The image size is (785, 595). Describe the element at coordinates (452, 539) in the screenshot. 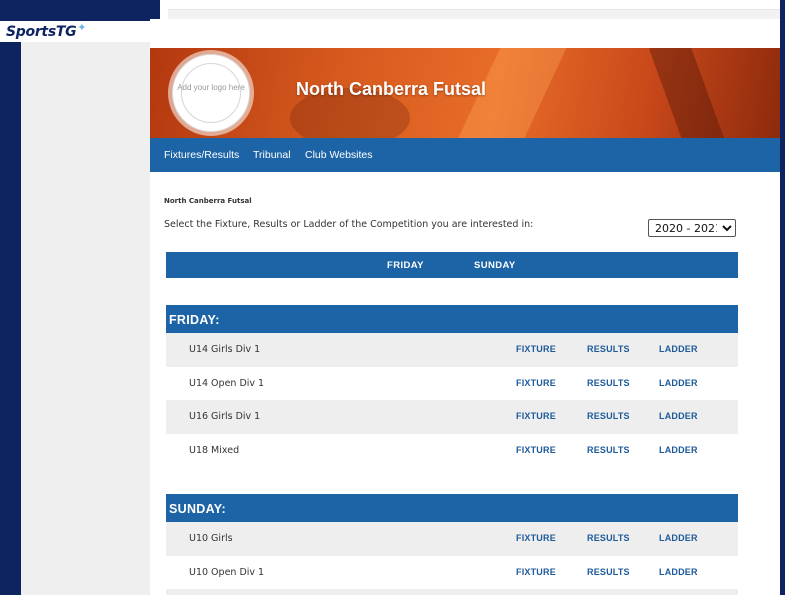

I see `table-row: U10 Girls FIXTURE RESULTS LADDER` at that location.